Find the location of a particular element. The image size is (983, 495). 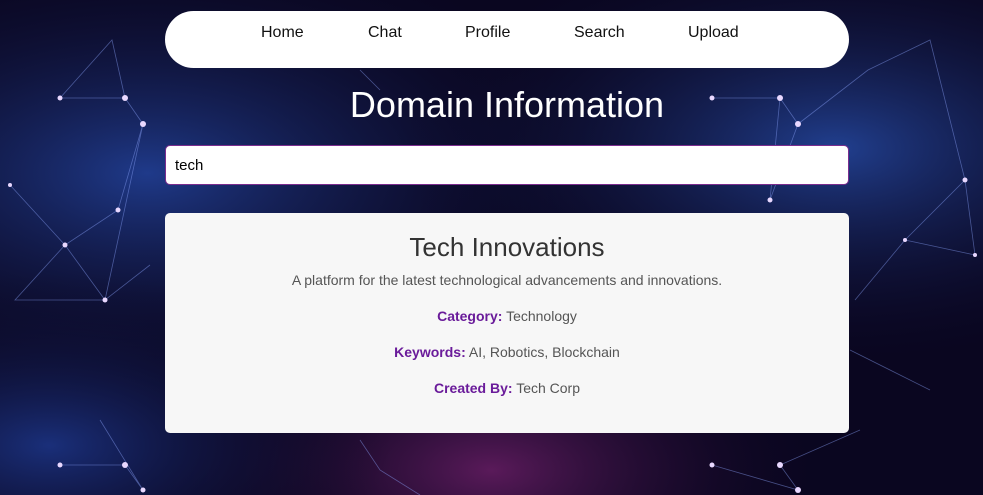

keywords-label: Keywords: is located at coordinates (430, 352).